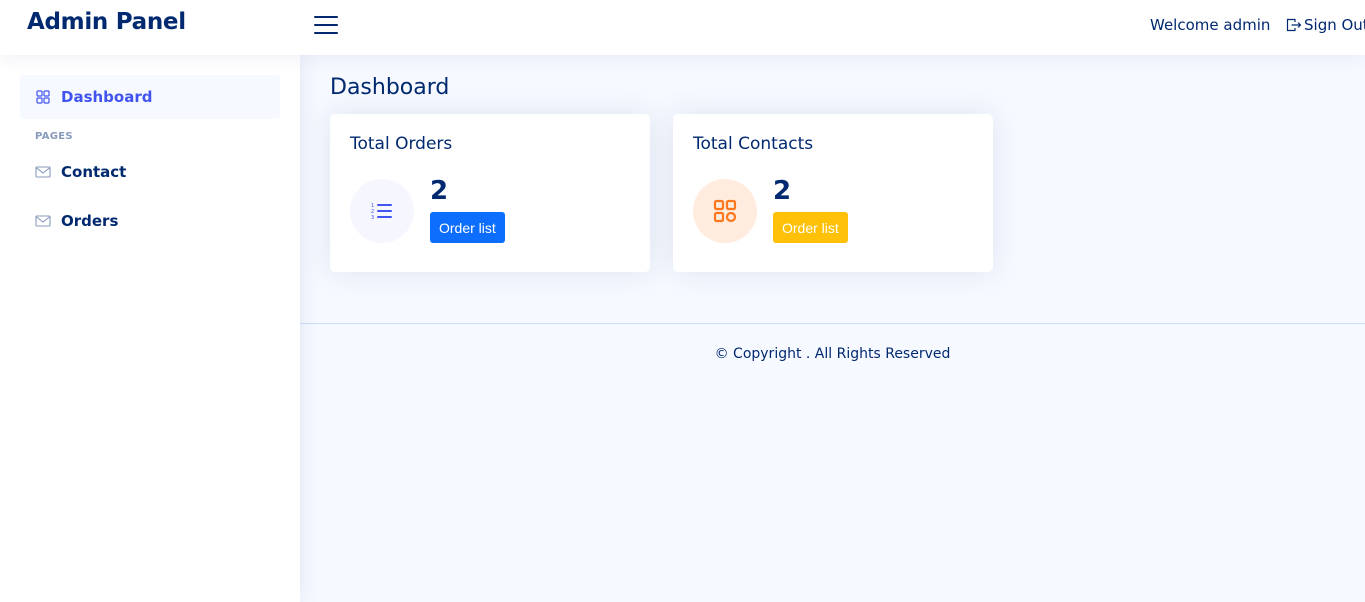  I want to click on sidebar-item-contact: Contact, so click(150, 172).